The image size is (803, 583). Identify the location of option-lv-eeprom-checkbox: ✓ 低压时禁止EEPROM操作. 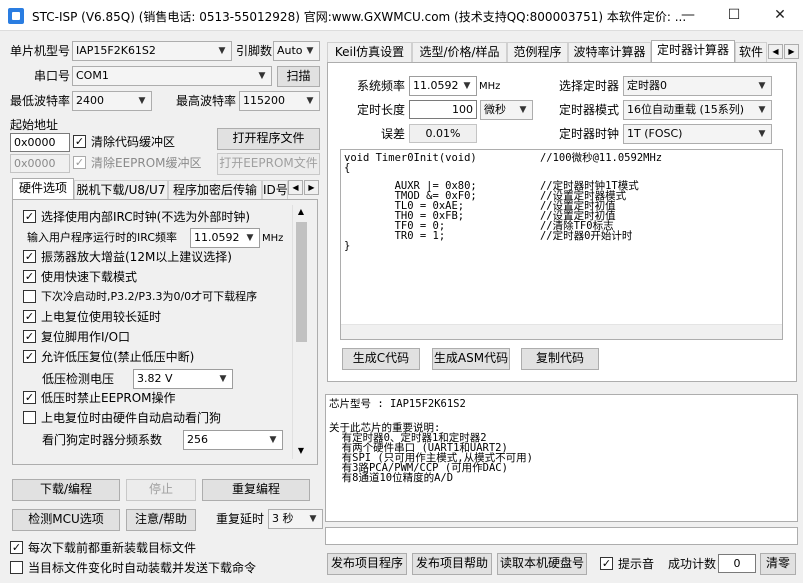
(153, 398).